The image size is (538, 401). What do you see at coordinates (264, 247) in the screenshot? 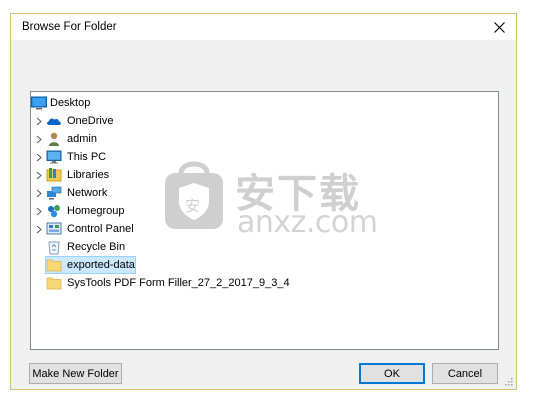
I see `tree-item-recycle-bin: Recycle Bin` at bounding box center [264, 247].